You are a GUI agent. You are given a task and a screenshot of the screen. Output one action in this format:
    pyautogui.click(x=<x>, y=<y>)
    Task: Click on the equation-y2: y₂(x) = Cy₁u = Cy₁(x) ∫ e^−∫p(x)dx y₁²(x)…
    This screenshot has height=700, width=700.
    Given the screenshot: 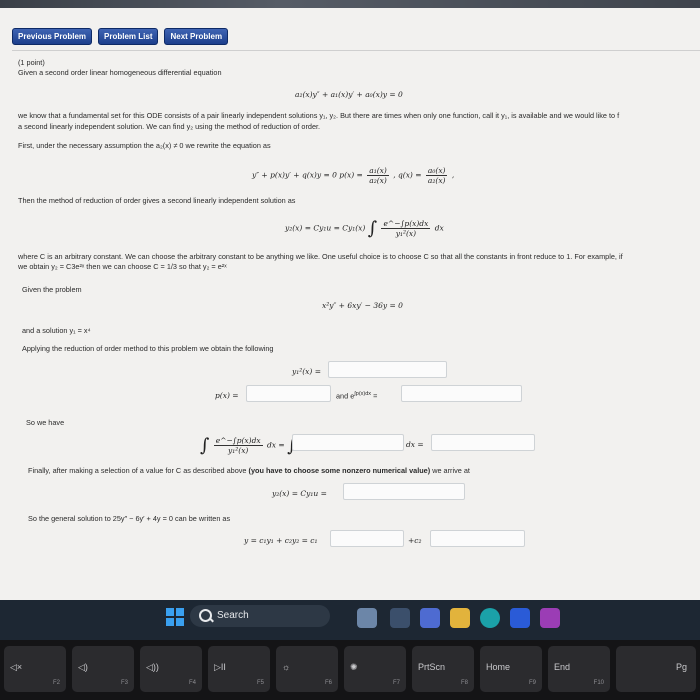 What is the action you would take?
    pyautogui.click(x=364, y=228)
    